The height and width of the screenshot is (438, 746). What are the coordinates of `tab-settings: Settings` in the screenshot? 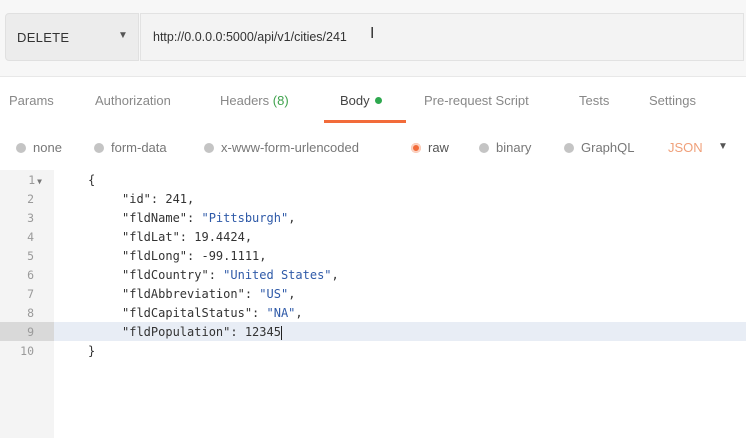 It's located at (672, 100).